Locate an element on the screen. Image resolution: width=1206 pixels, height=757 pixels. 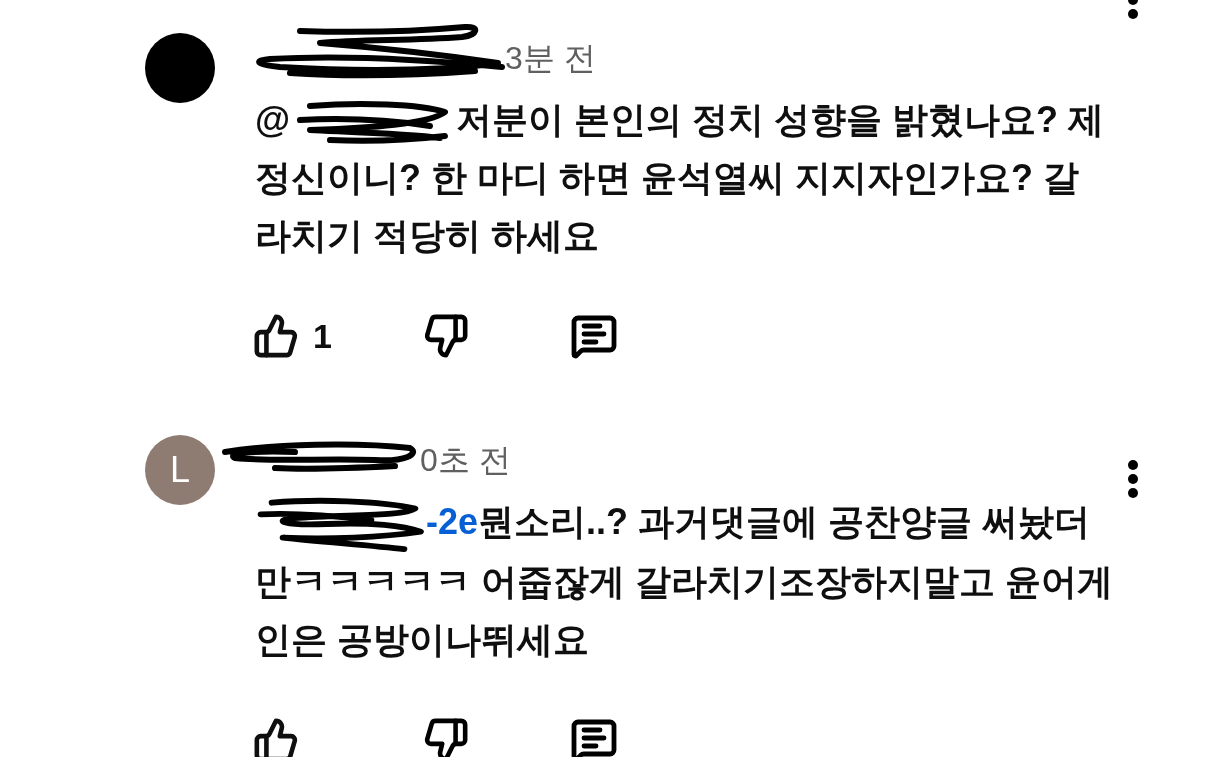
like-button: 1 is located at coordinates (338, 336).